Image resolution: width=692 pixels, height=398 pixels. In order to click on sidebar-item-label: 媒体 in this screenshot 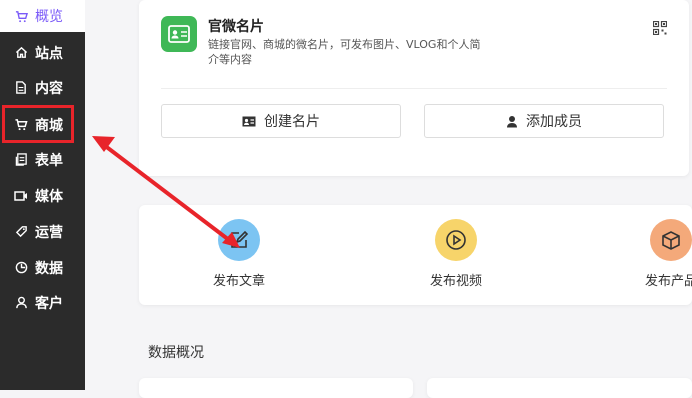, I will do `click(49, 196)`.